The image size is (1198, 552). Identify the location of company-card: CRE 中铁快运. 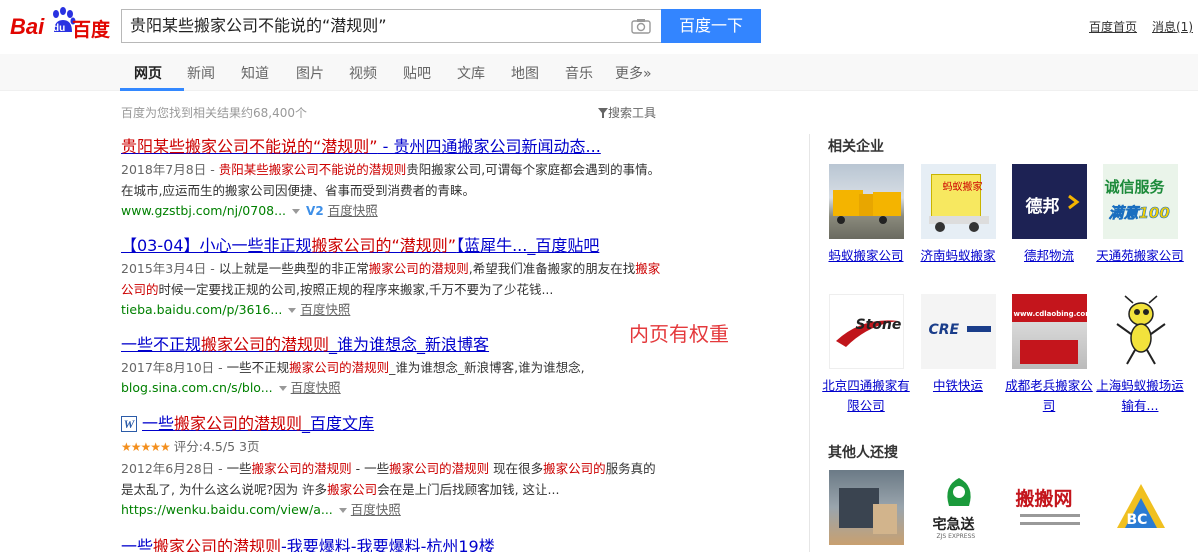
(958, 345).